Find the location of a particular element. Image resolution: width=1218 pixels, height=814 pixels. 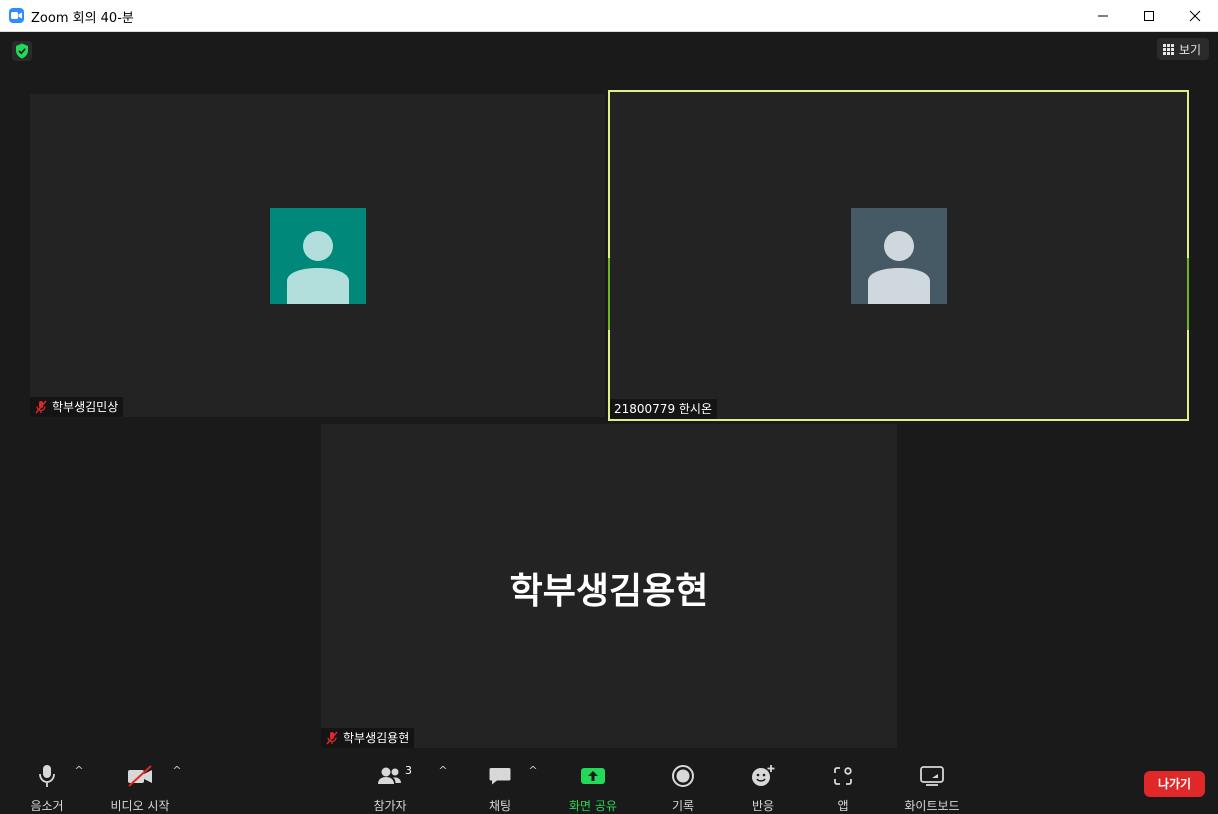

minimize-button is located at coordinates (1103, 15).